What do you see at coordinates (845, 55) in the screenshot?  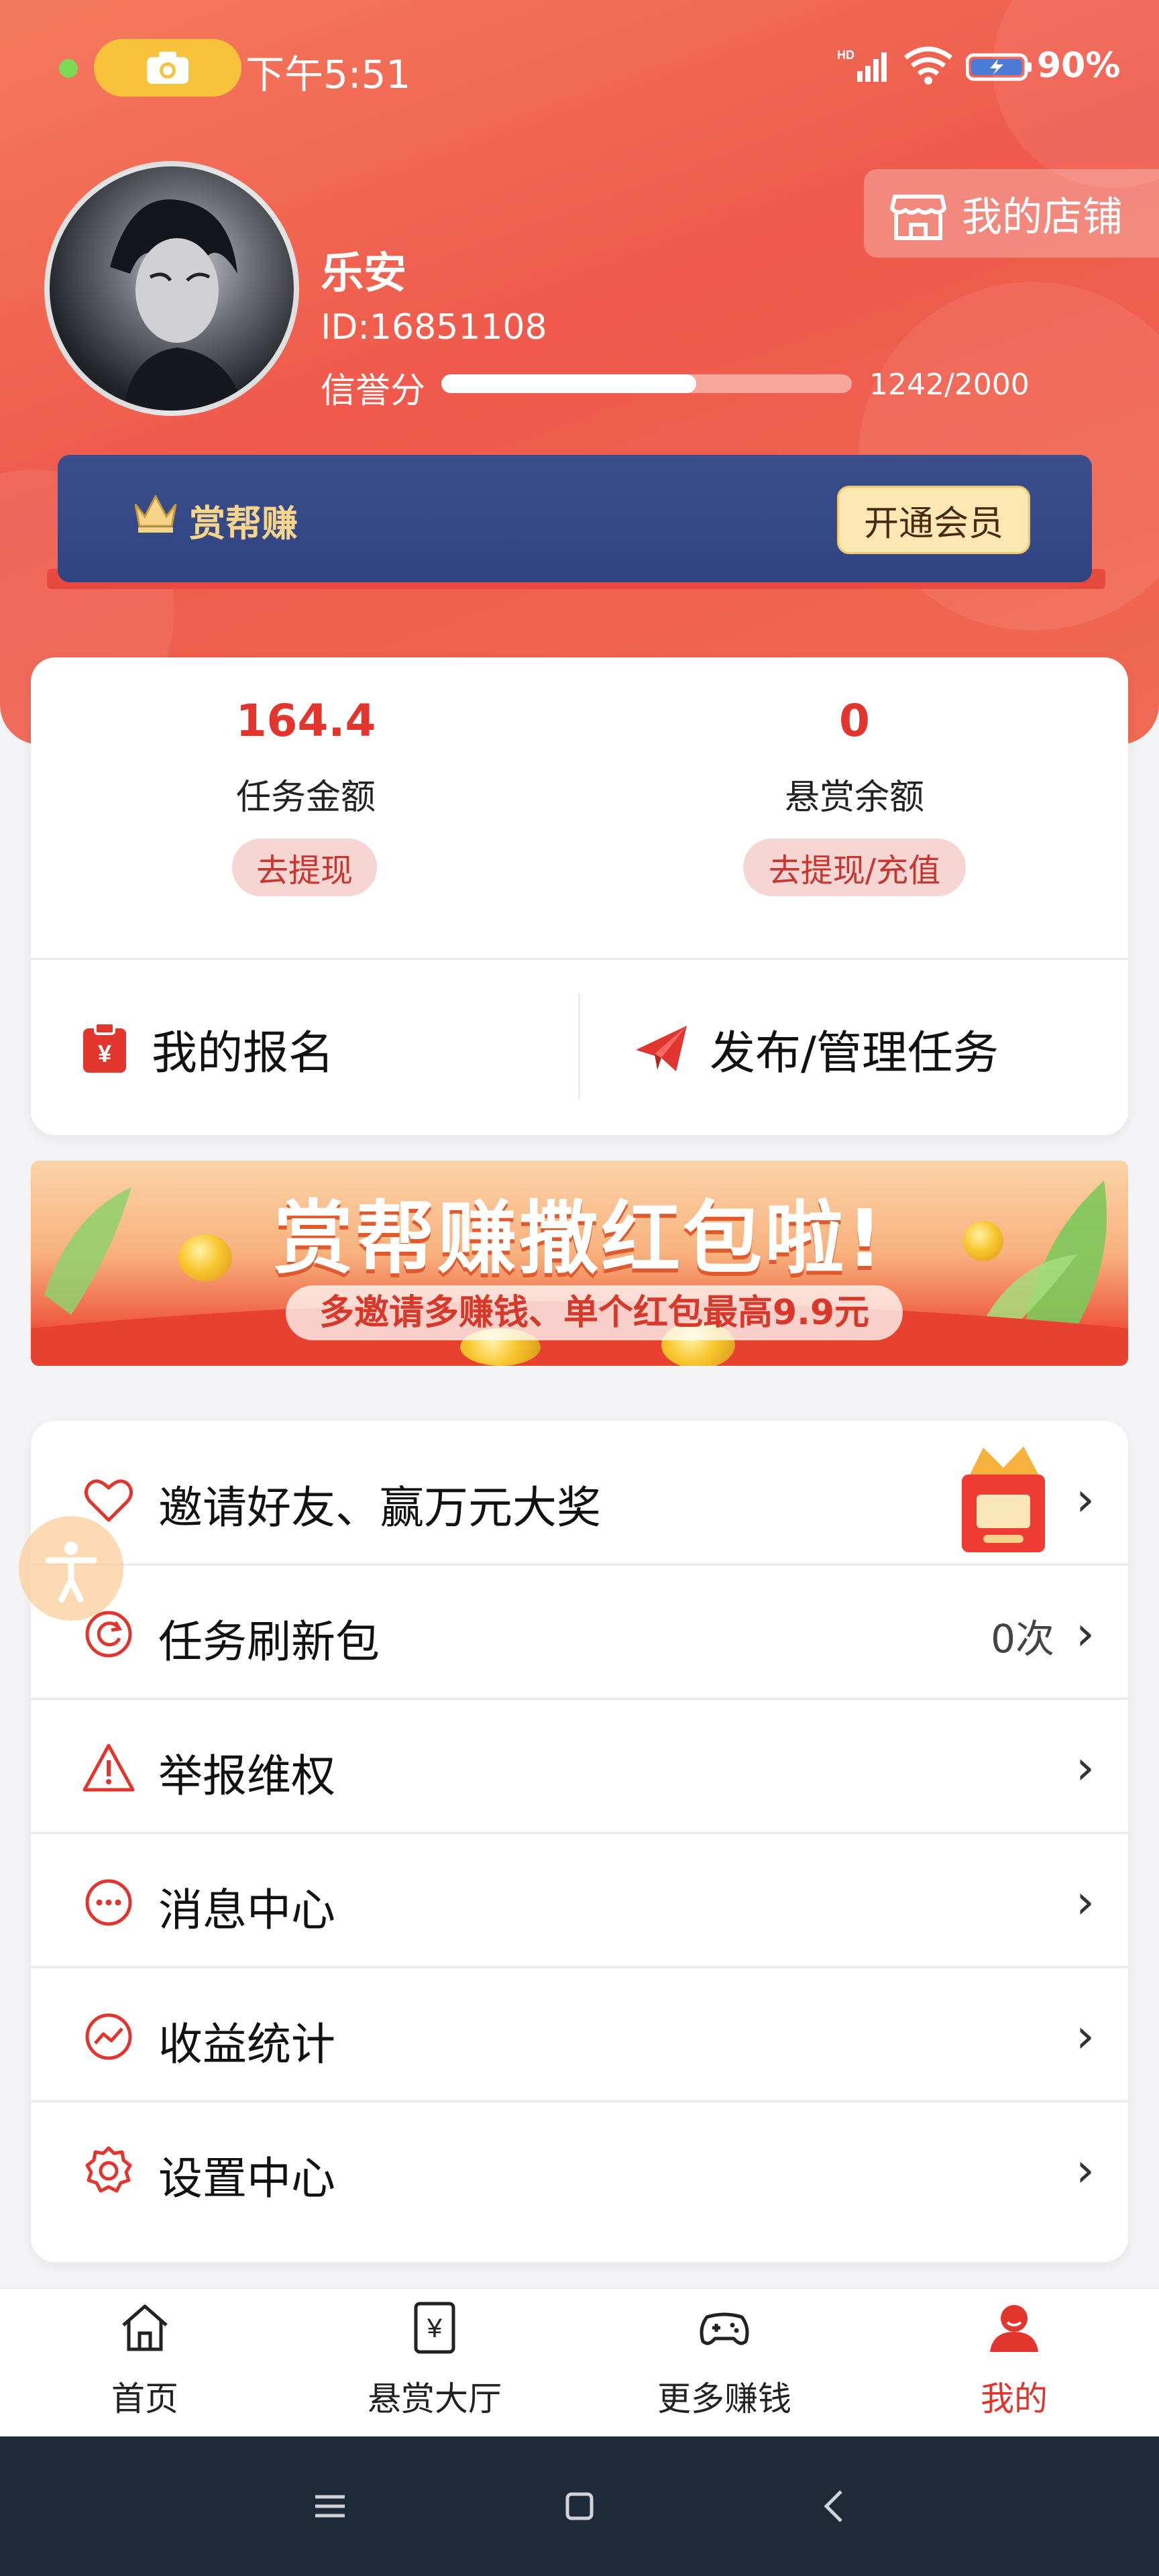 I see `svg-text: HD` at bounding box center [845, 55].